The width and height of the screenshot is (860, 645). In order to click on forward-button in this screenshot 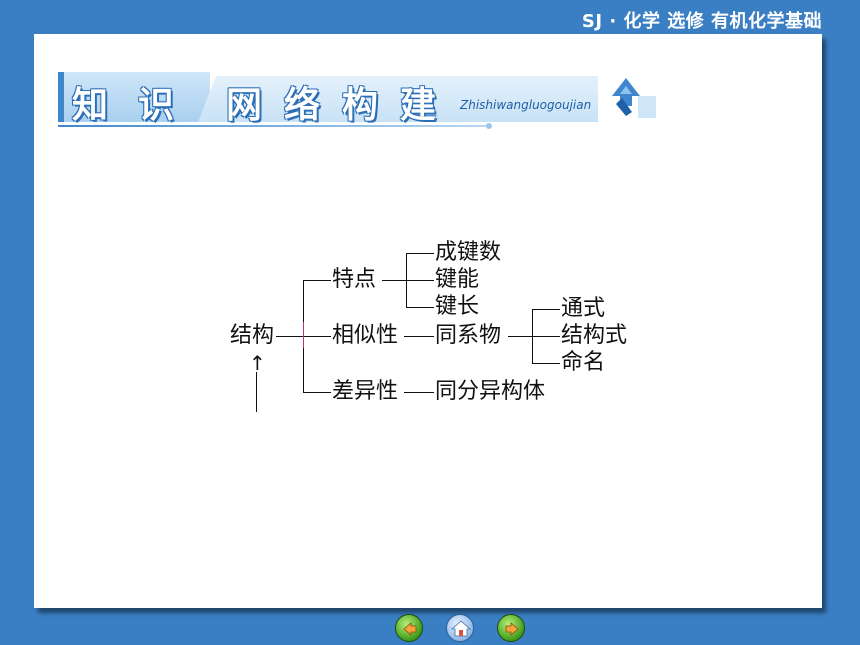, I will do `click(511, 628)`.